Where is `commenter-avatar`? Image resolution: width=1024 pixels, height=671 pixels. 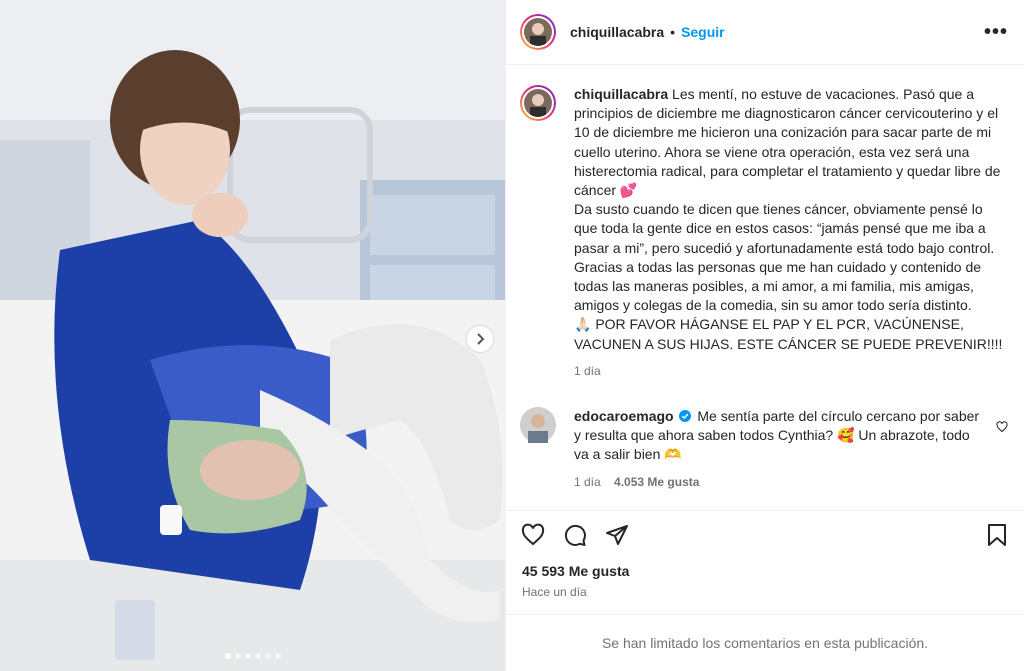 commenter-avatar is located at coordinates (538, 425).